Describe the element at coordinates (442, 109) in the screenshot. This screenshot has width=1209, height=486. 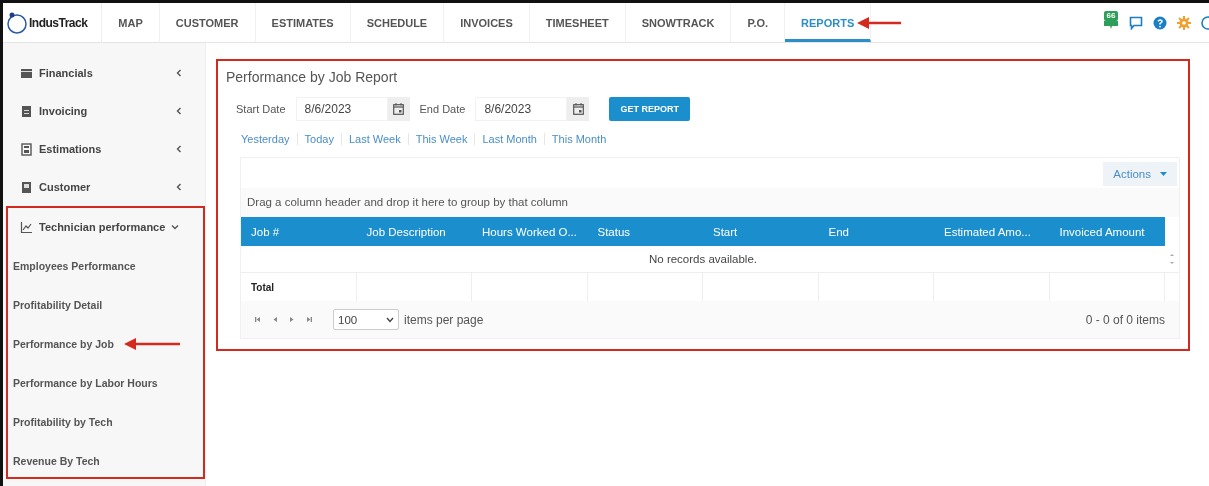
I see `field-label: End Date` at that location.